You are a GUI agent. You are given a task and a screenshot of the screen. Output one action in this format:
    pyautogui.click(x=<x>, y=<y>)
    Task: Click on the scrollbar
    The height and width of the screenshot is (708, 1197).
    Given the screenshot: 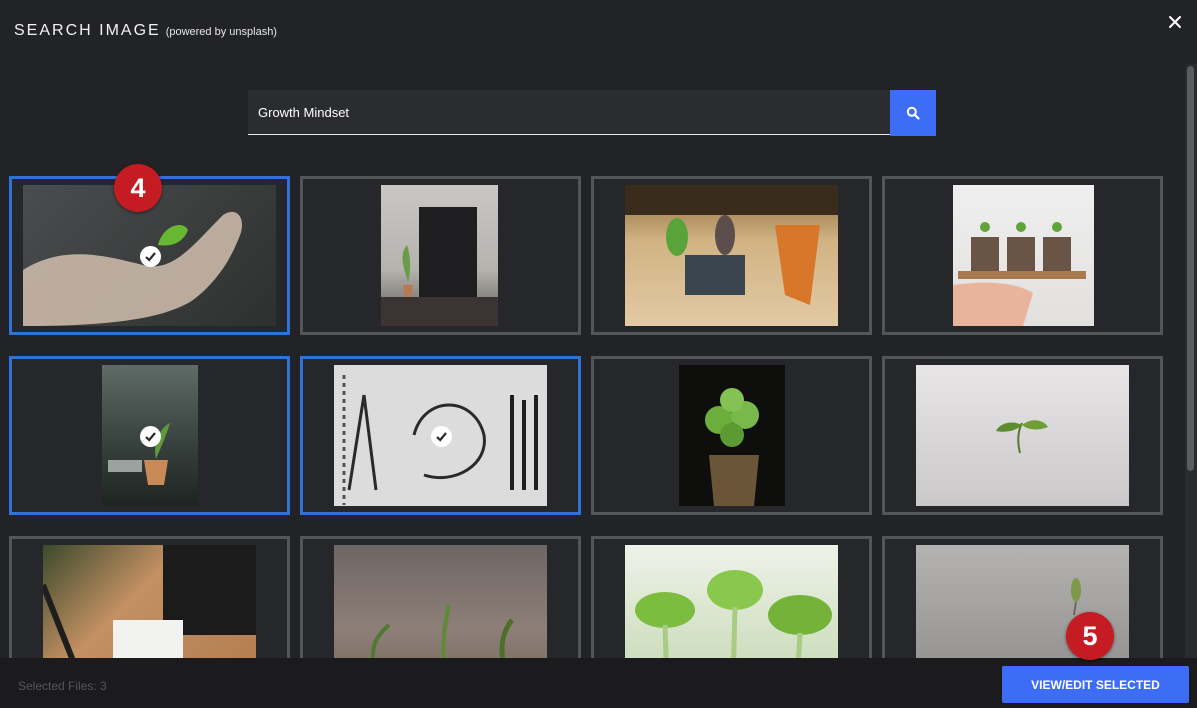 What is the action you would take?
    pyautogui.click(x=1191, y=361)
    